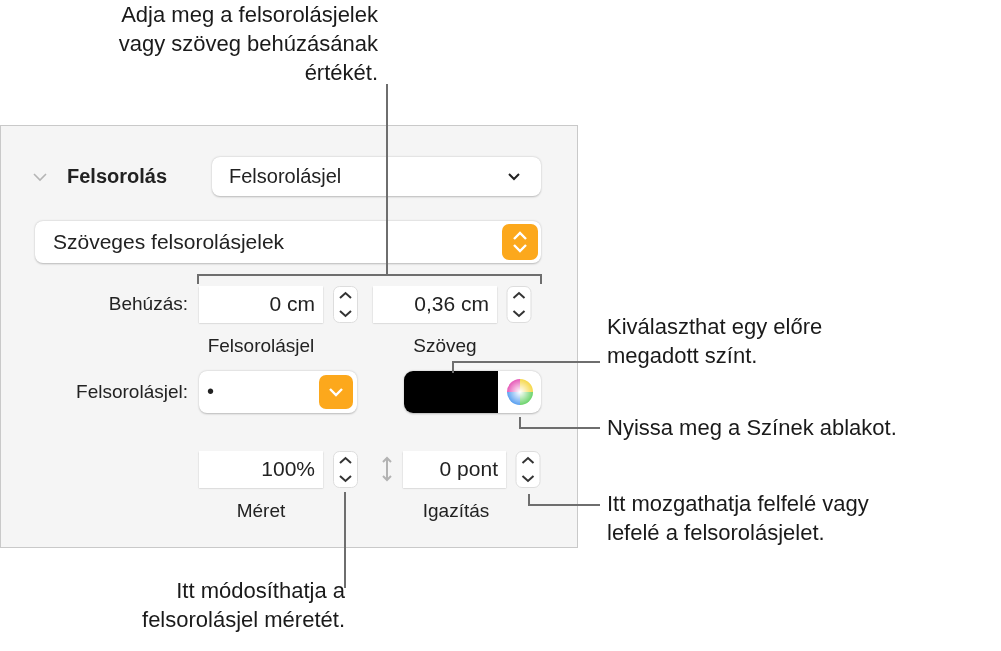  I want to click on field-caption: Szöveg, so click(445, 346).